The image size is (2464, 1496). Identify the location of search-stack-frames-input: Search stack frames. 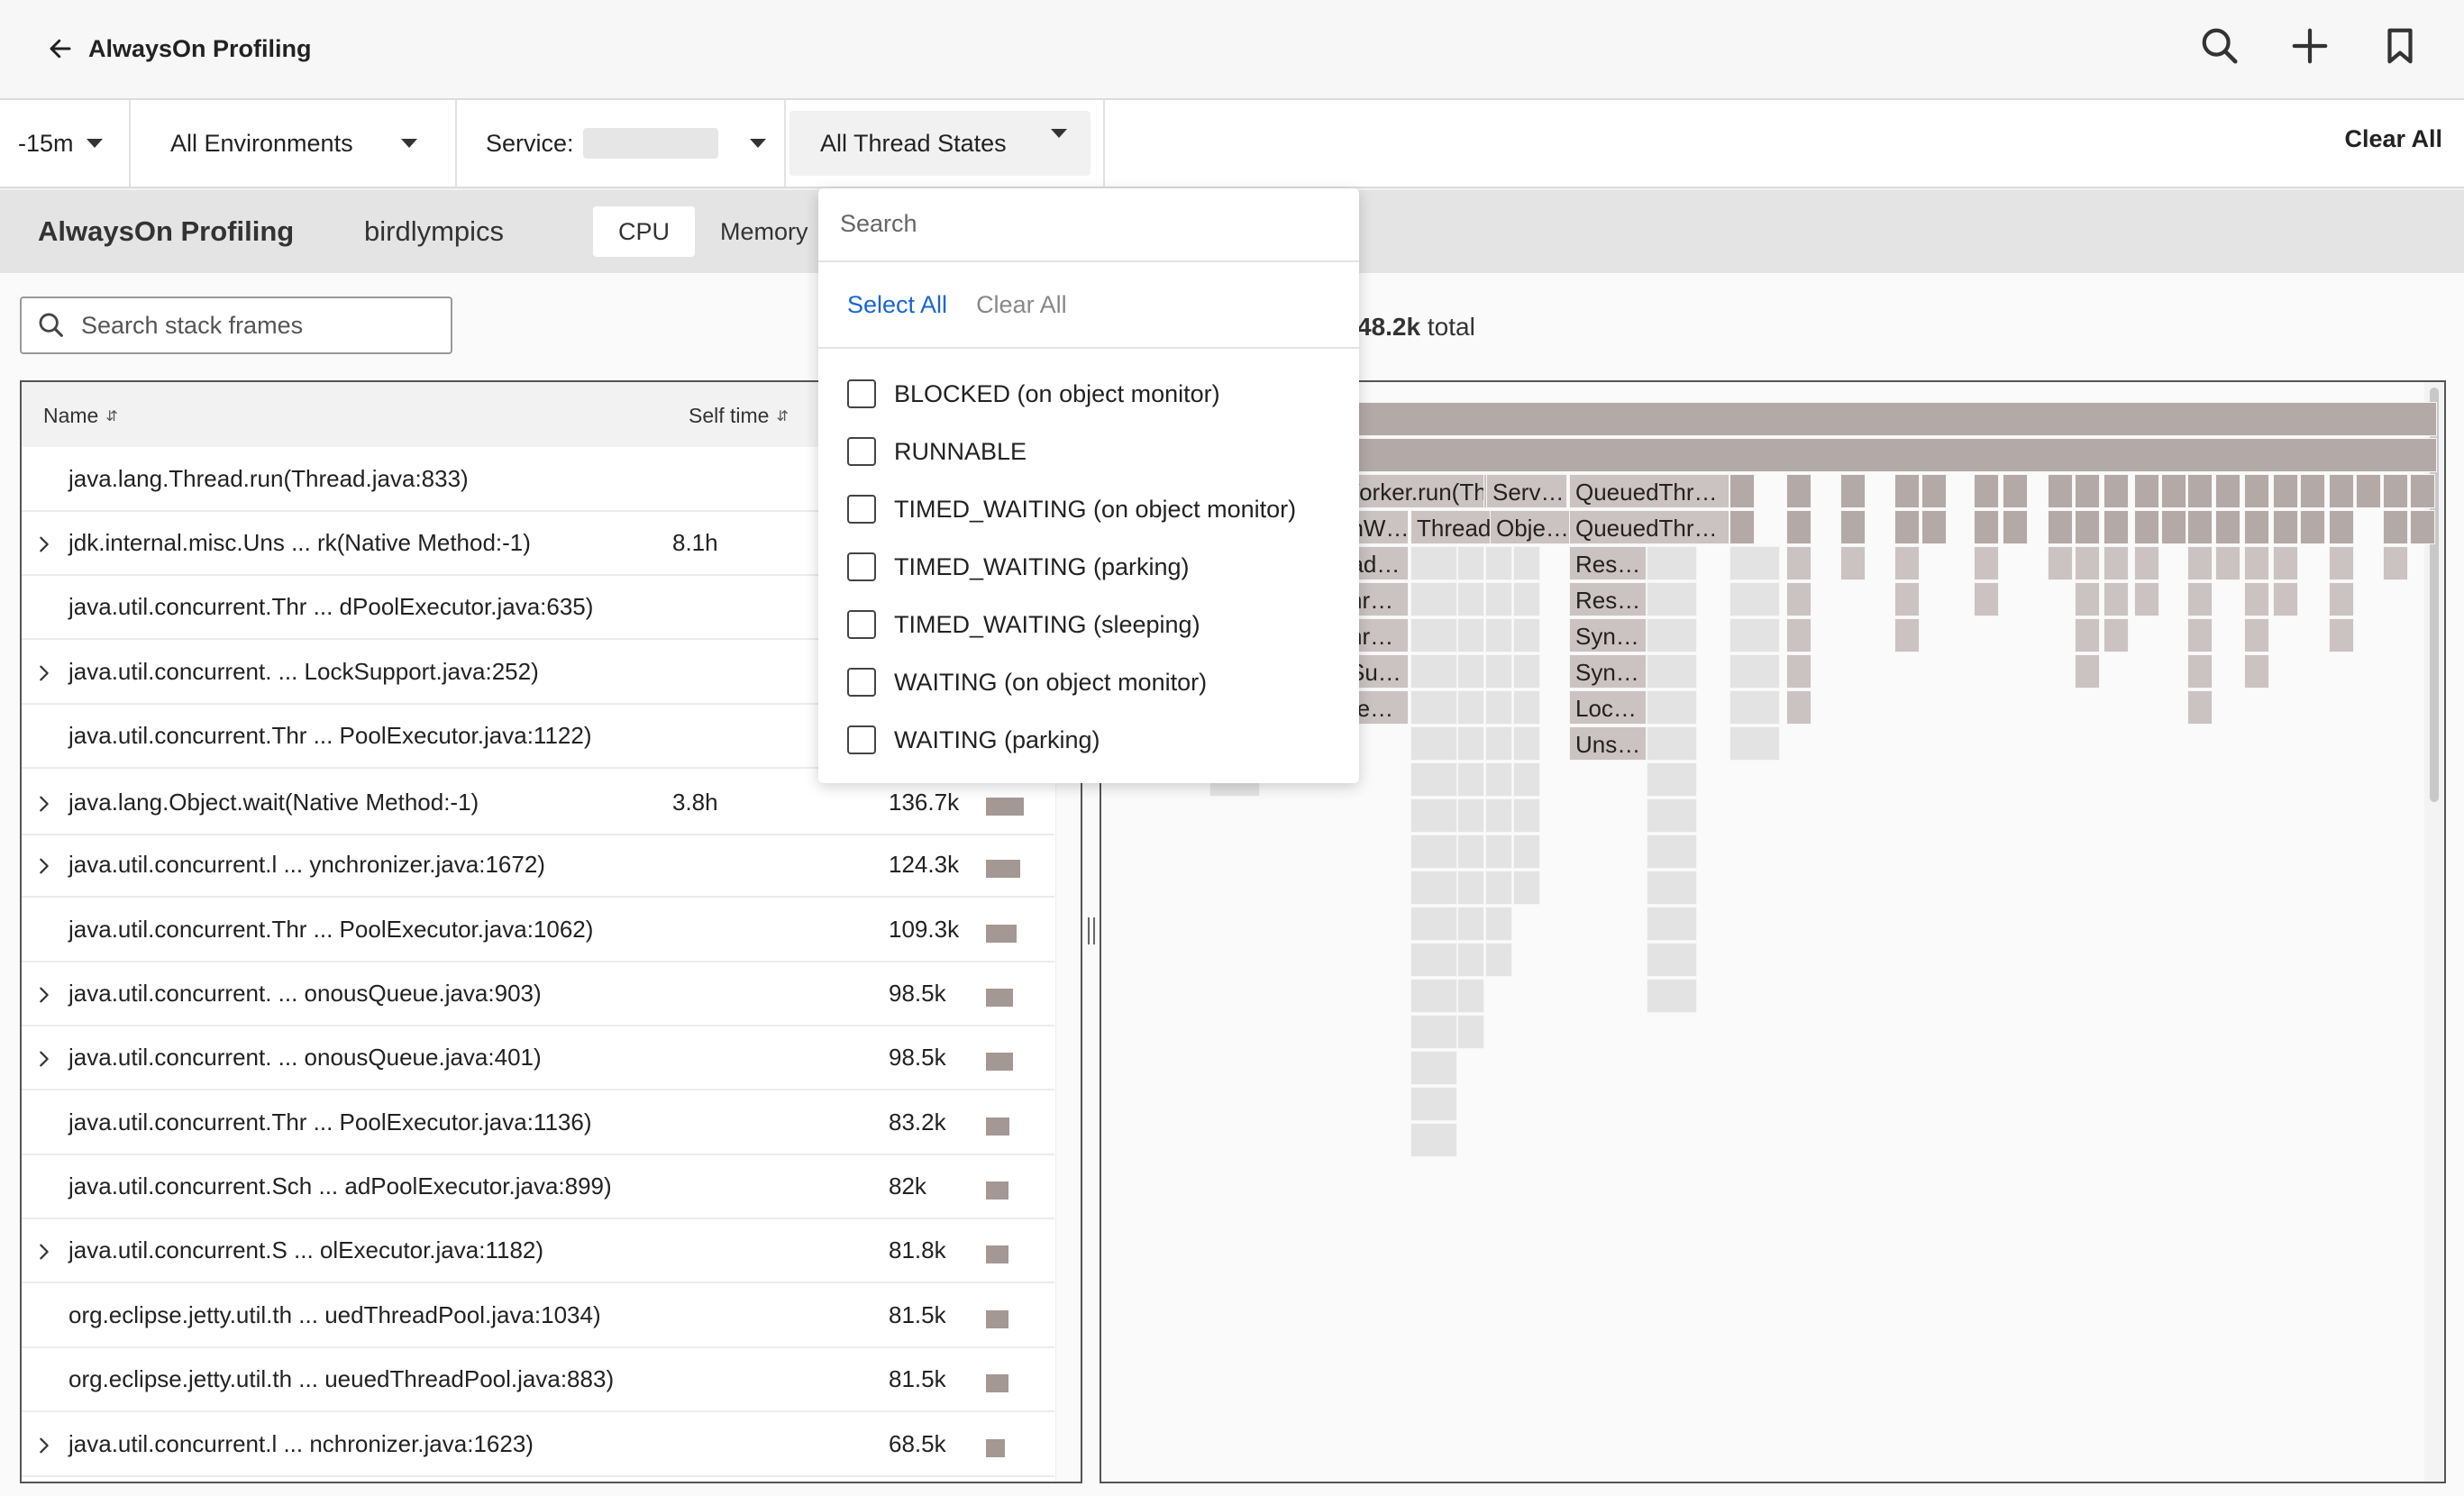
(236, 325).